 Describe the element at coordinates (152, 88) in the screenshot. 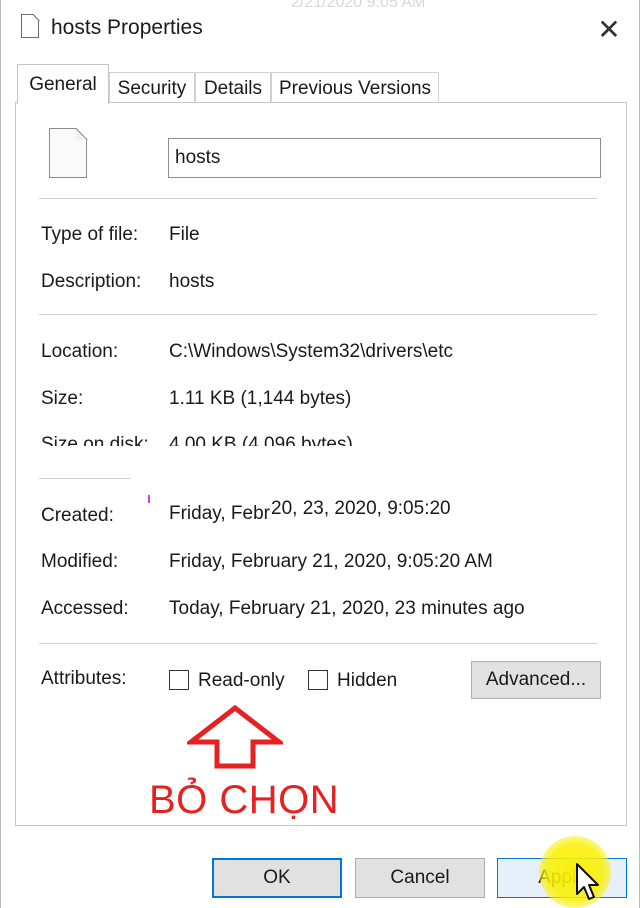

I see `tab-security: Security` at that location.